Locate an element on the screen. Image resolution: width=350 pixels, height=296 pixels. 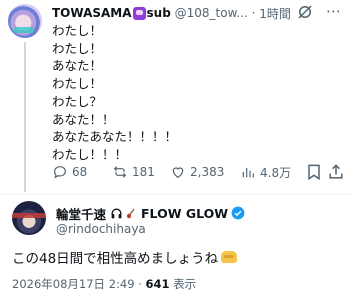
repost-button: 181 is located at coordinates (133, 172).